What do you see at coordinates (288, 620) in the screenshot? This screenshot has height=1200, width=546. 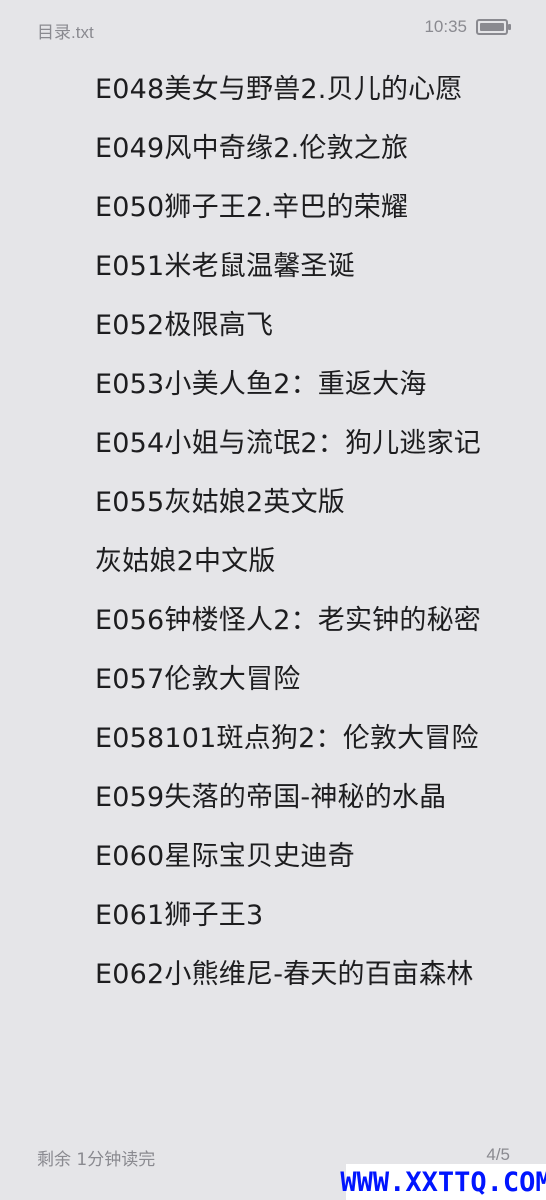 I see `catalog-line: E056钟楼怪人2：老实钟的秘密` at bounding box center [288, 620].